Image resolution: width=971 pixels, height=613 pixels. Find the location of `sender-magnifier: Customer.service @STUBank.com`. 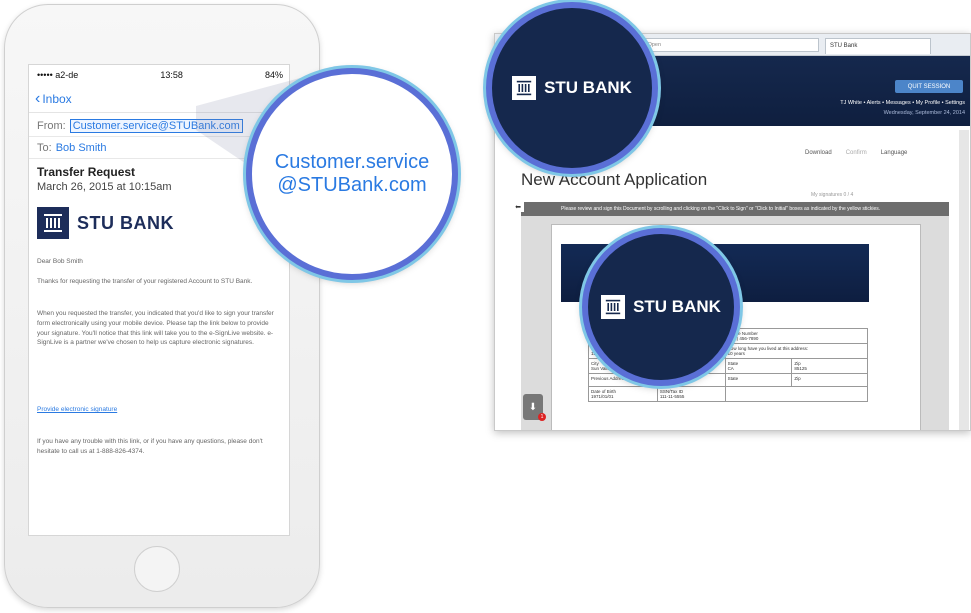

sender-magnifier: Customer.service @STUBank.com is located at coordinates (352, 174).